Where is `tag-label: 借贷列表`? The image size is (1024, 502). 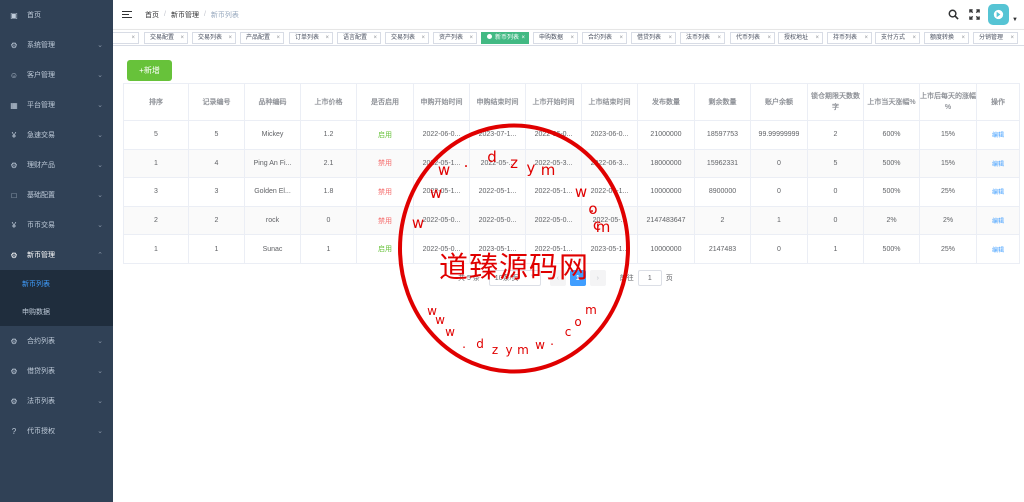
tag-label: 借贷列表 is located at coordinates (649, 38).